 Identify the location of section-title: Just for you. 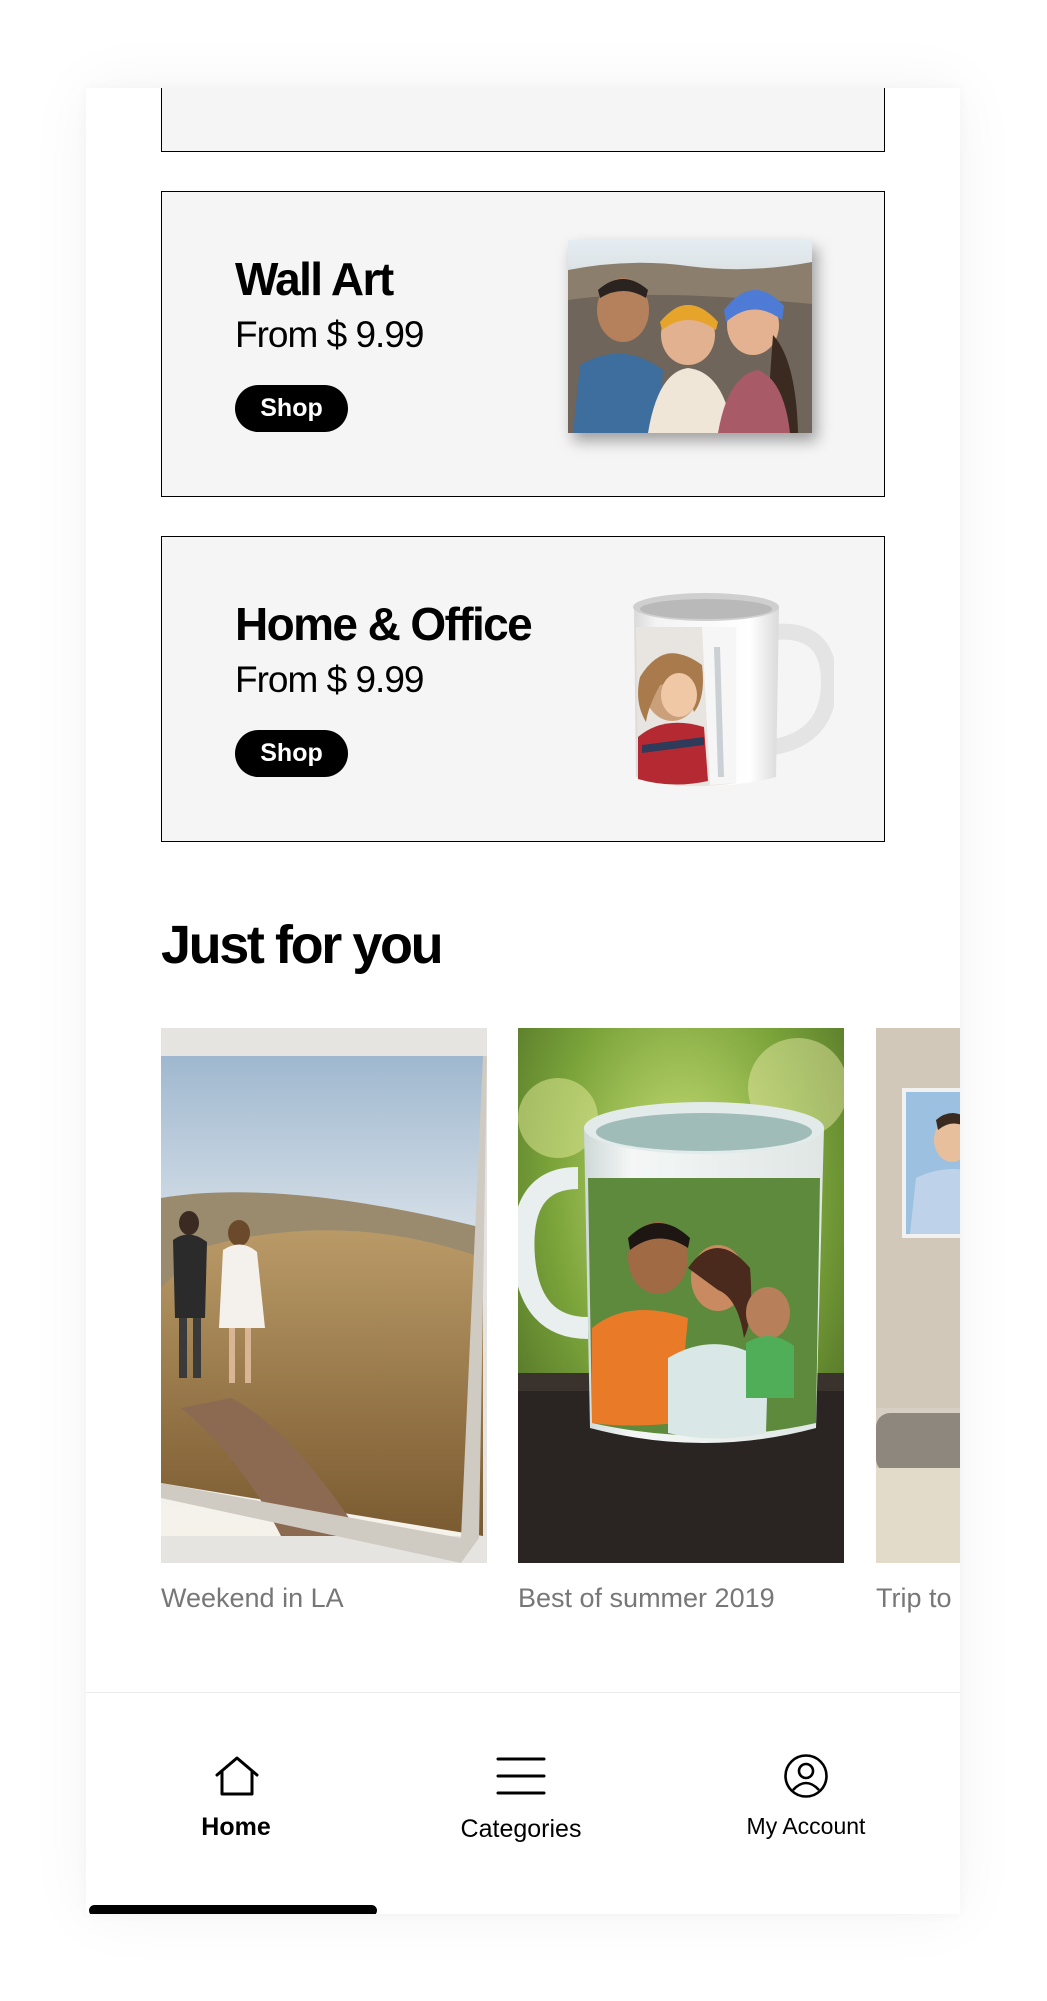
(302, 945).